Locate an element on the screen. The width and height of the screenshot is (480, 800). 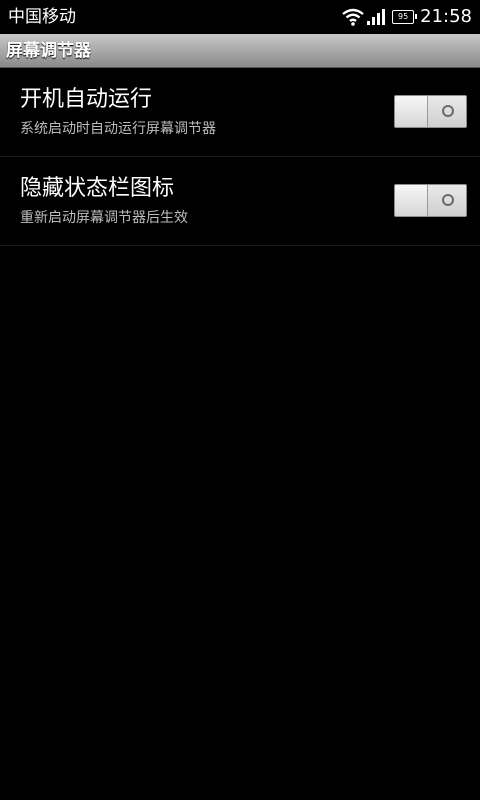
setting-title: 开机自动运行 is located at coordinates (86, 99).